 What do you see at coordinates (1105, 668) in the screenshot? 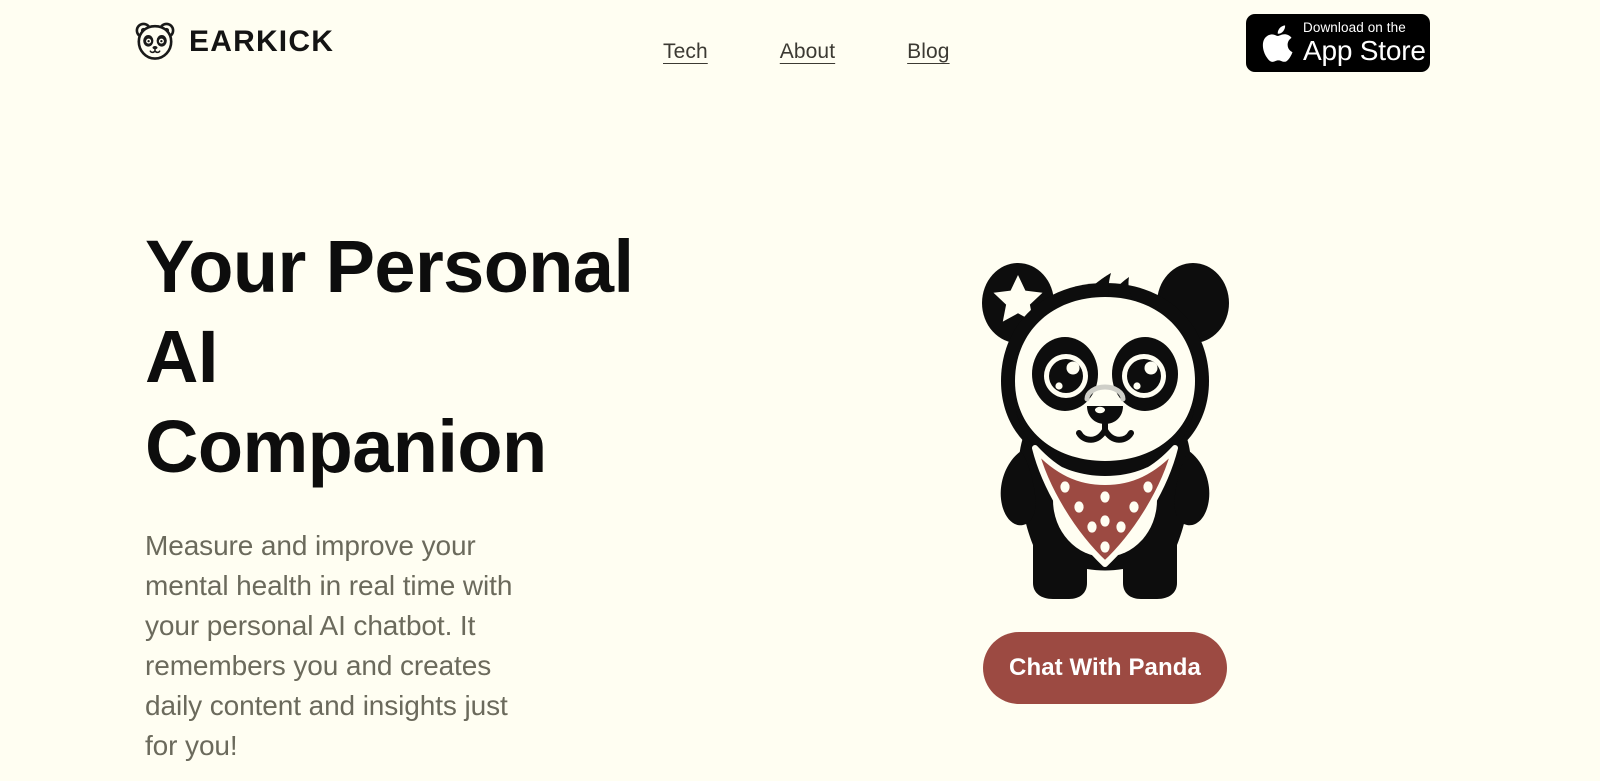
I see `chat-with-panda-button: Chat With Panda` at bounding box center [1105, 668].